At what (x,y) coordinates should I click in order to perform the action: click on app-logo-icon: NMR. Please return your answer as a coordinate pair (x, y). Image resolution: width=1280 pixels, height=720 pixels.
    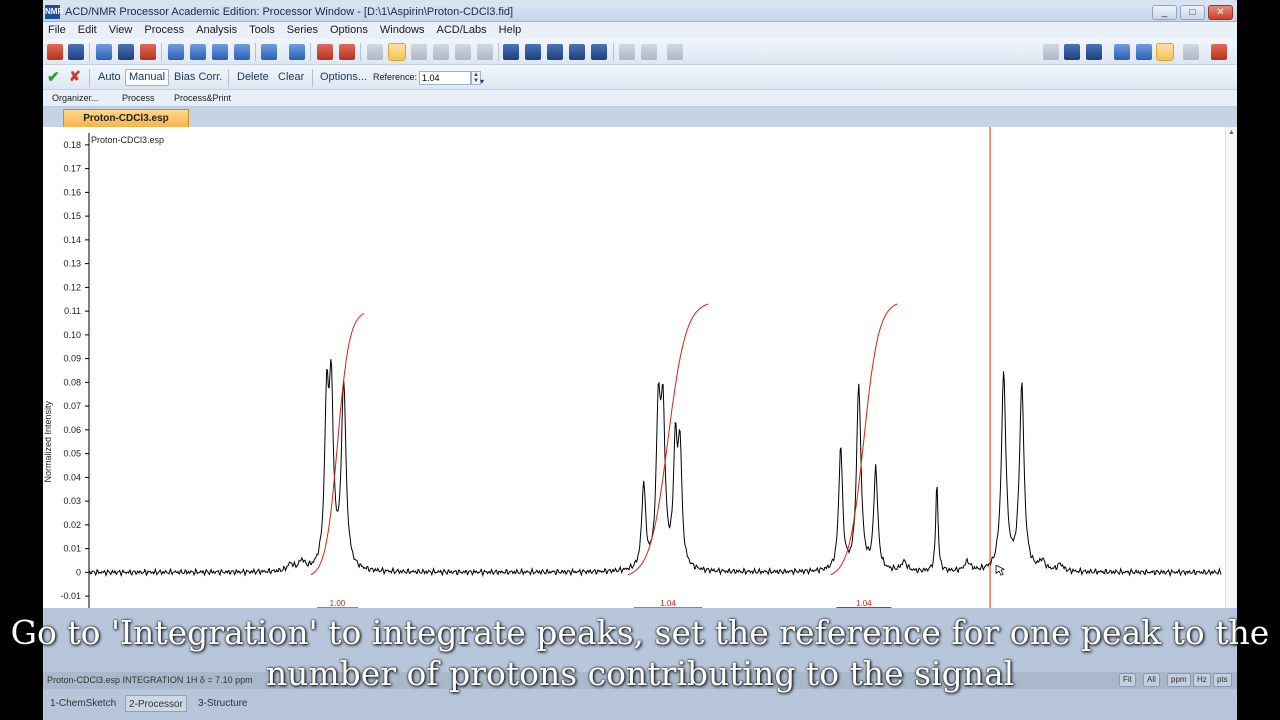
    Looking at the image, I should click on (54, 12).